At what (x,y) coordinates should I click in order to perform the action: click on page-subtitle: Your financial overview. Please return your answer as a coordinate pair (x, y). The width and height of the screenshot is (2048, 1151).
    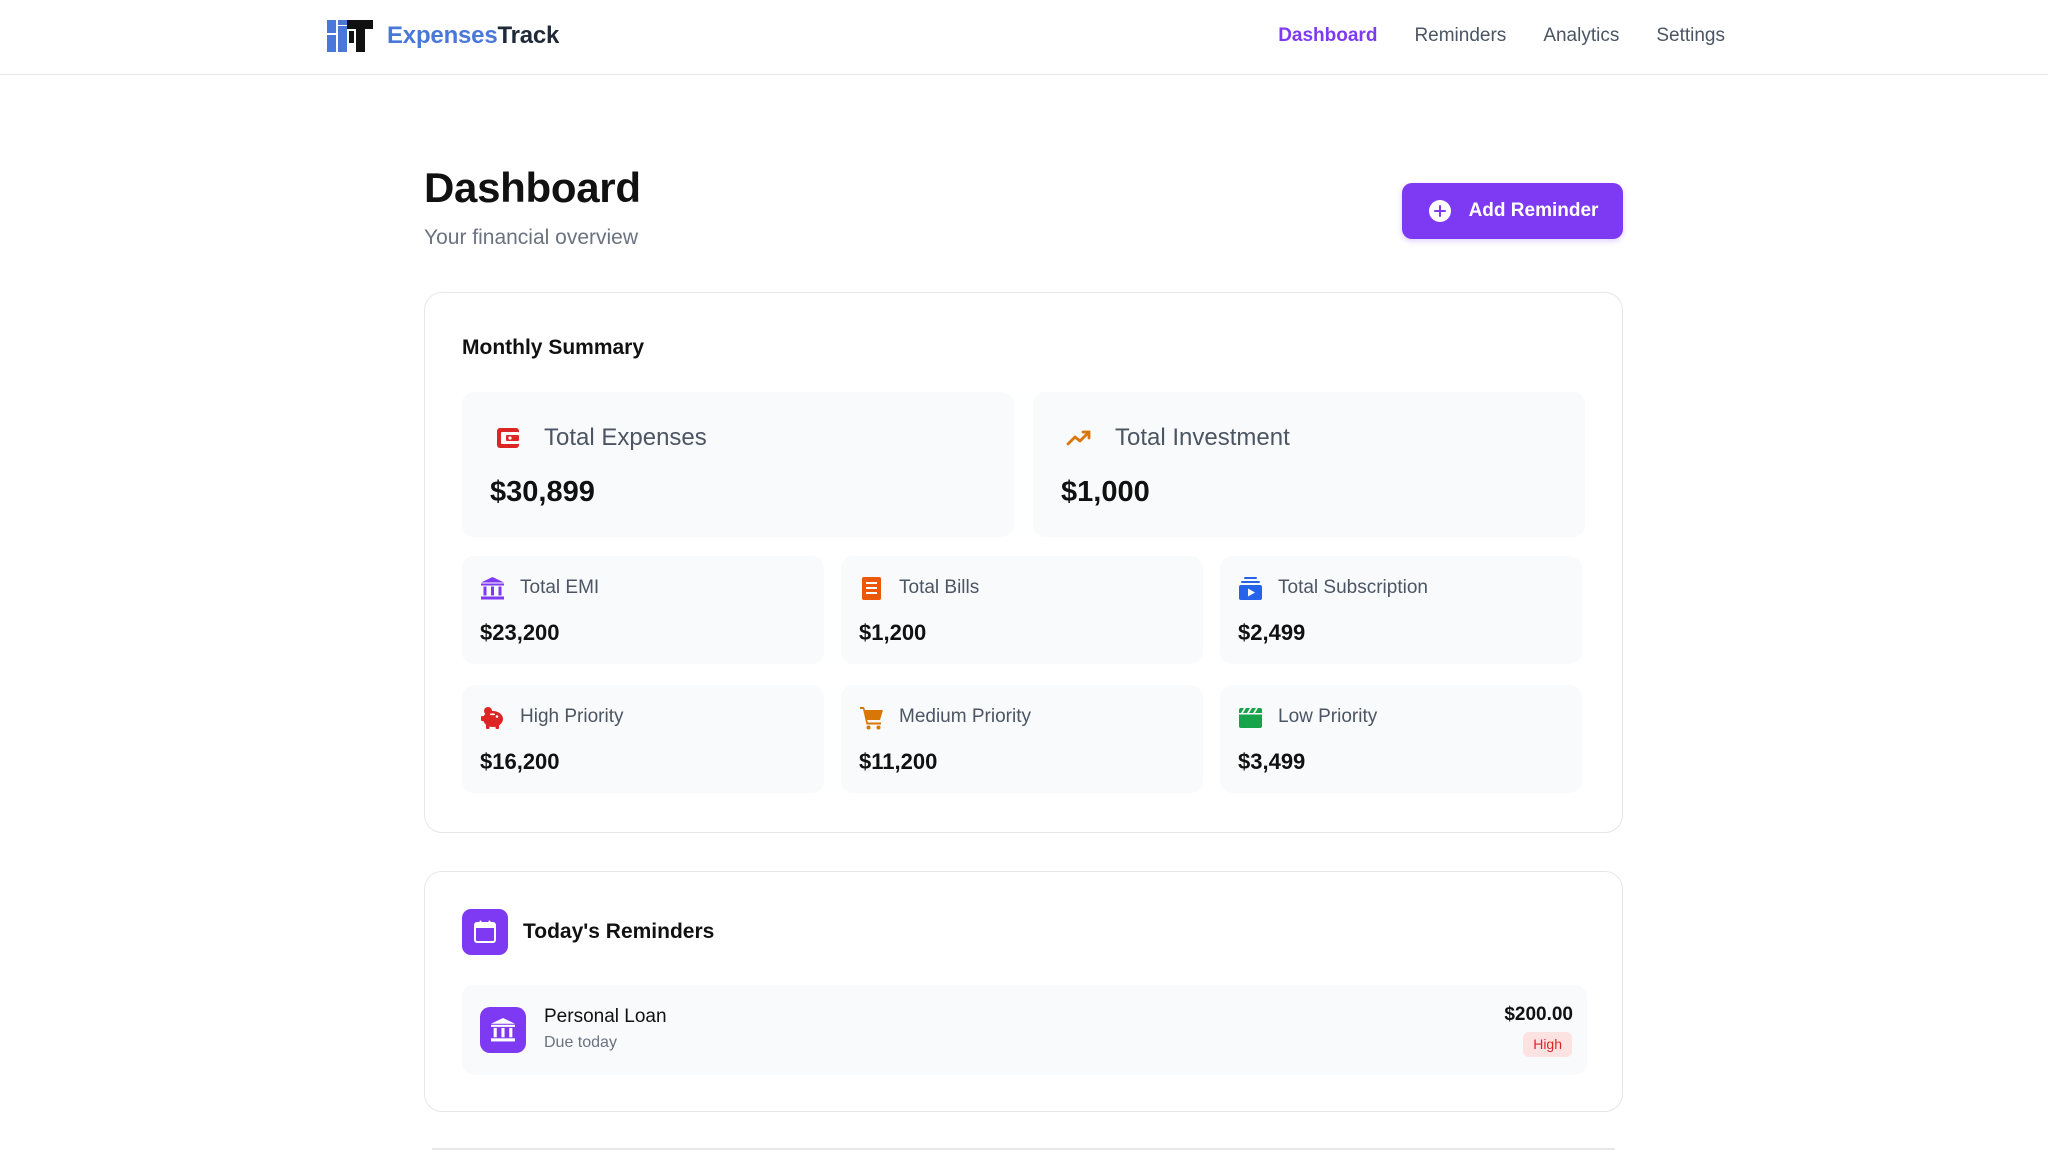
    Looking at the image, I should click on (531, 237).